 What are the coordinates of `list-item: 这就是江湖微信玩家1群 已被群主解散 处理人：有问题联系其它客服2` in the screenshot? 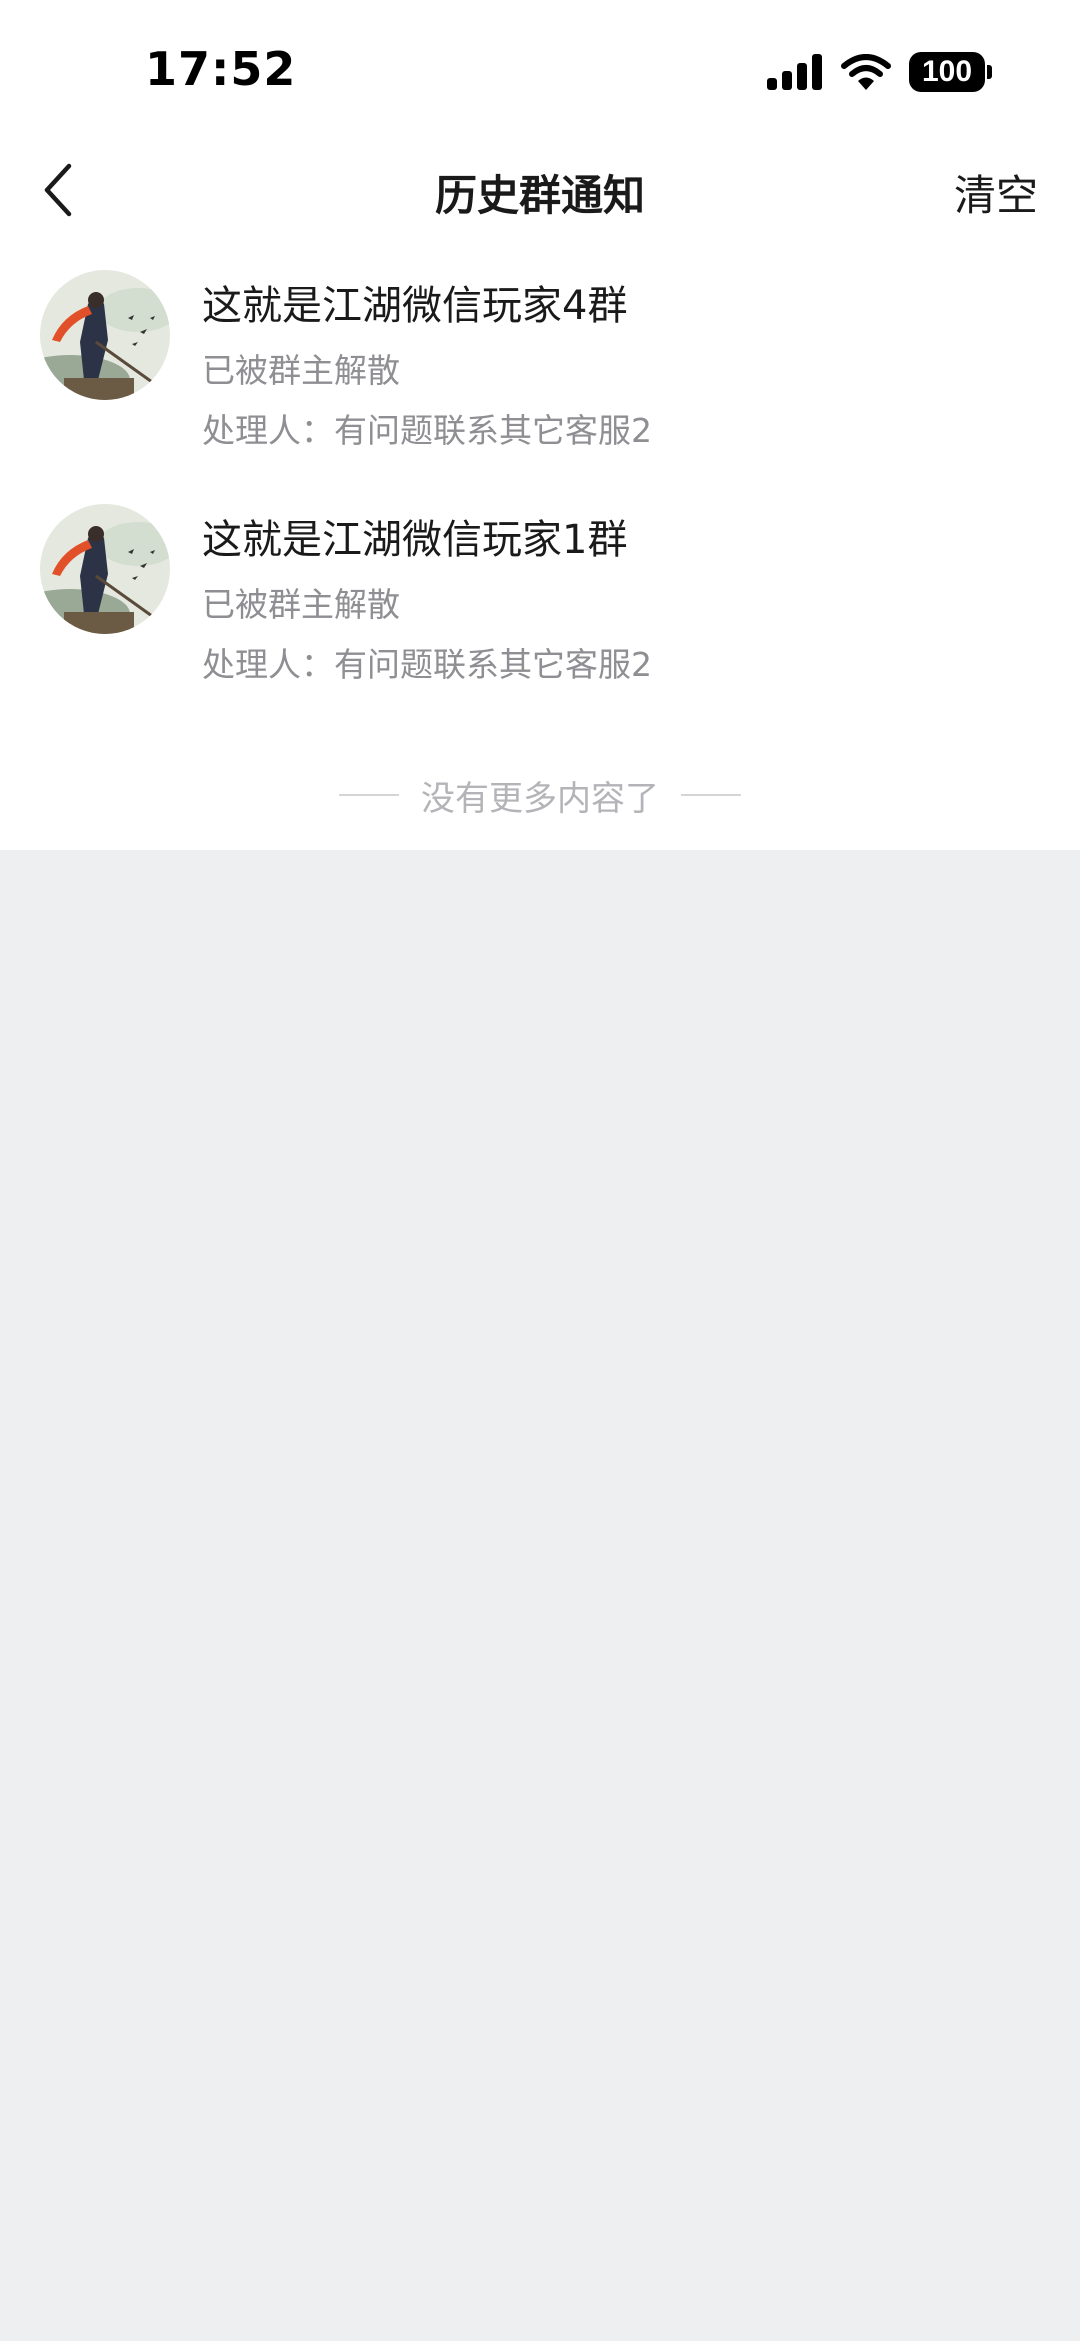 It's located at (540, 616).